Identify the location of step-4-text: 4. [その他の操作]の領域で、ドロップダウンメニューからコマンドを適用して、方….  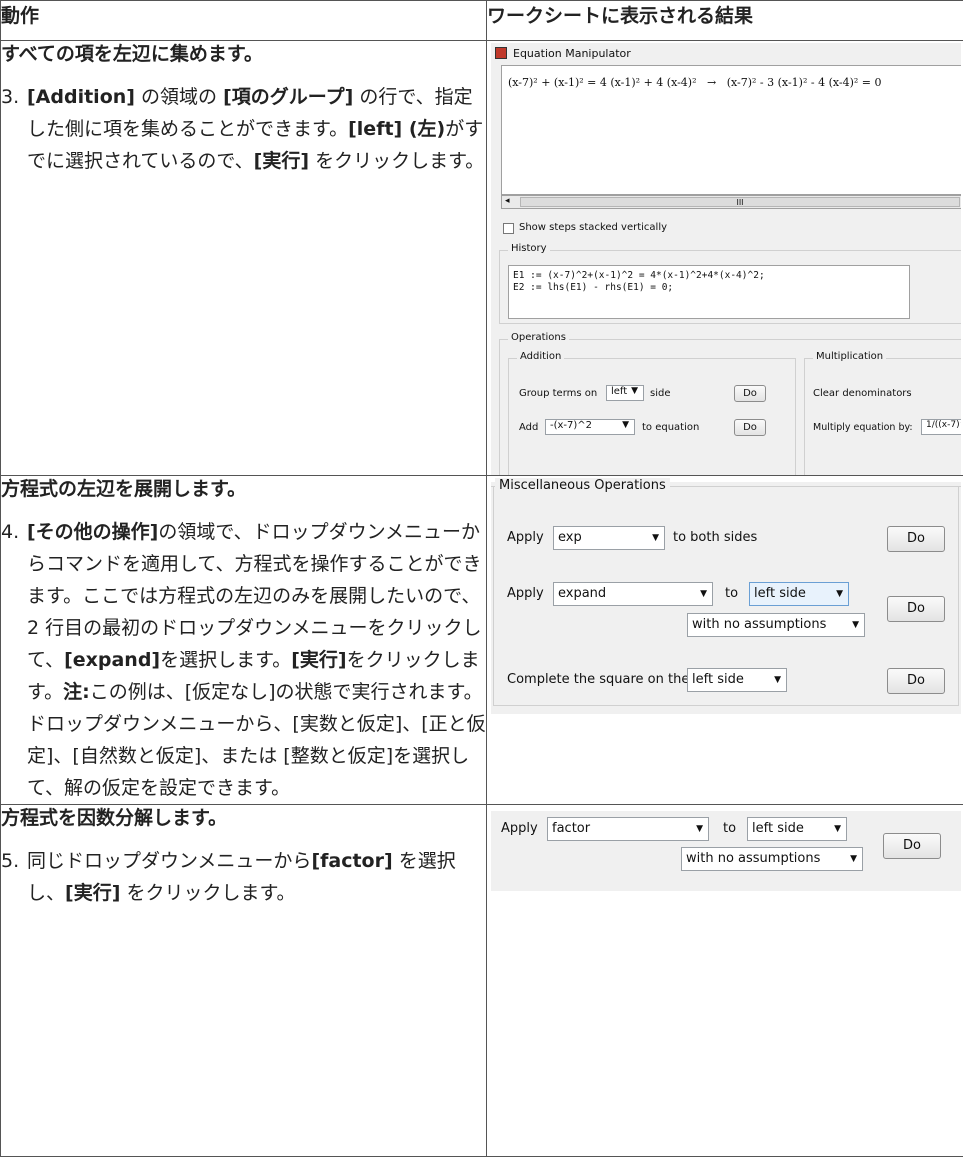
(243, 660).